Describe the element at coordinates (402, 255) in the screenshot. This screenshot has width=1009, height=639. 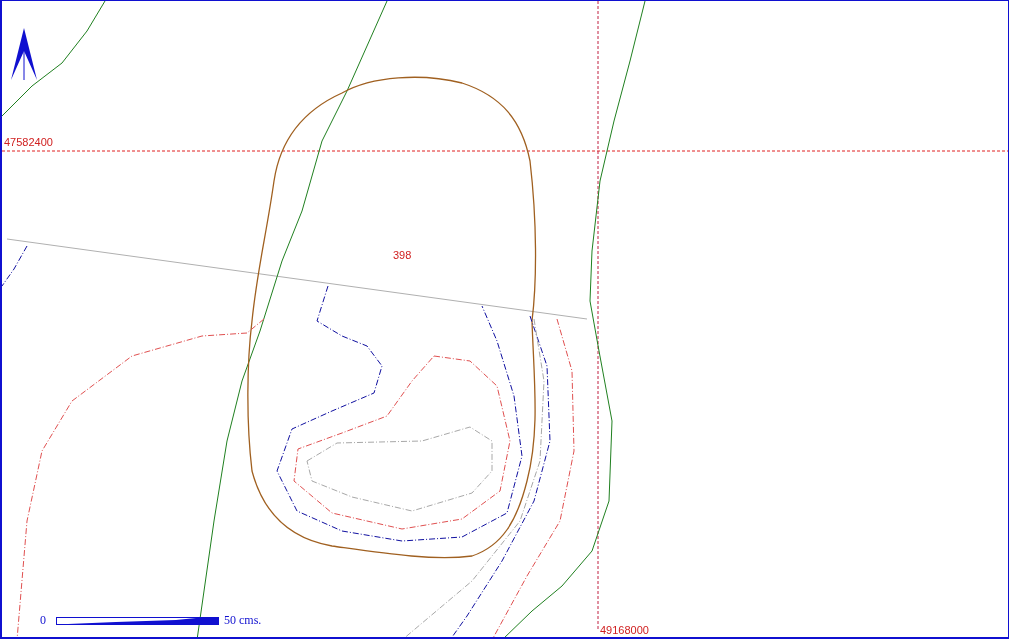
I see `feature-label: 398` at that location.